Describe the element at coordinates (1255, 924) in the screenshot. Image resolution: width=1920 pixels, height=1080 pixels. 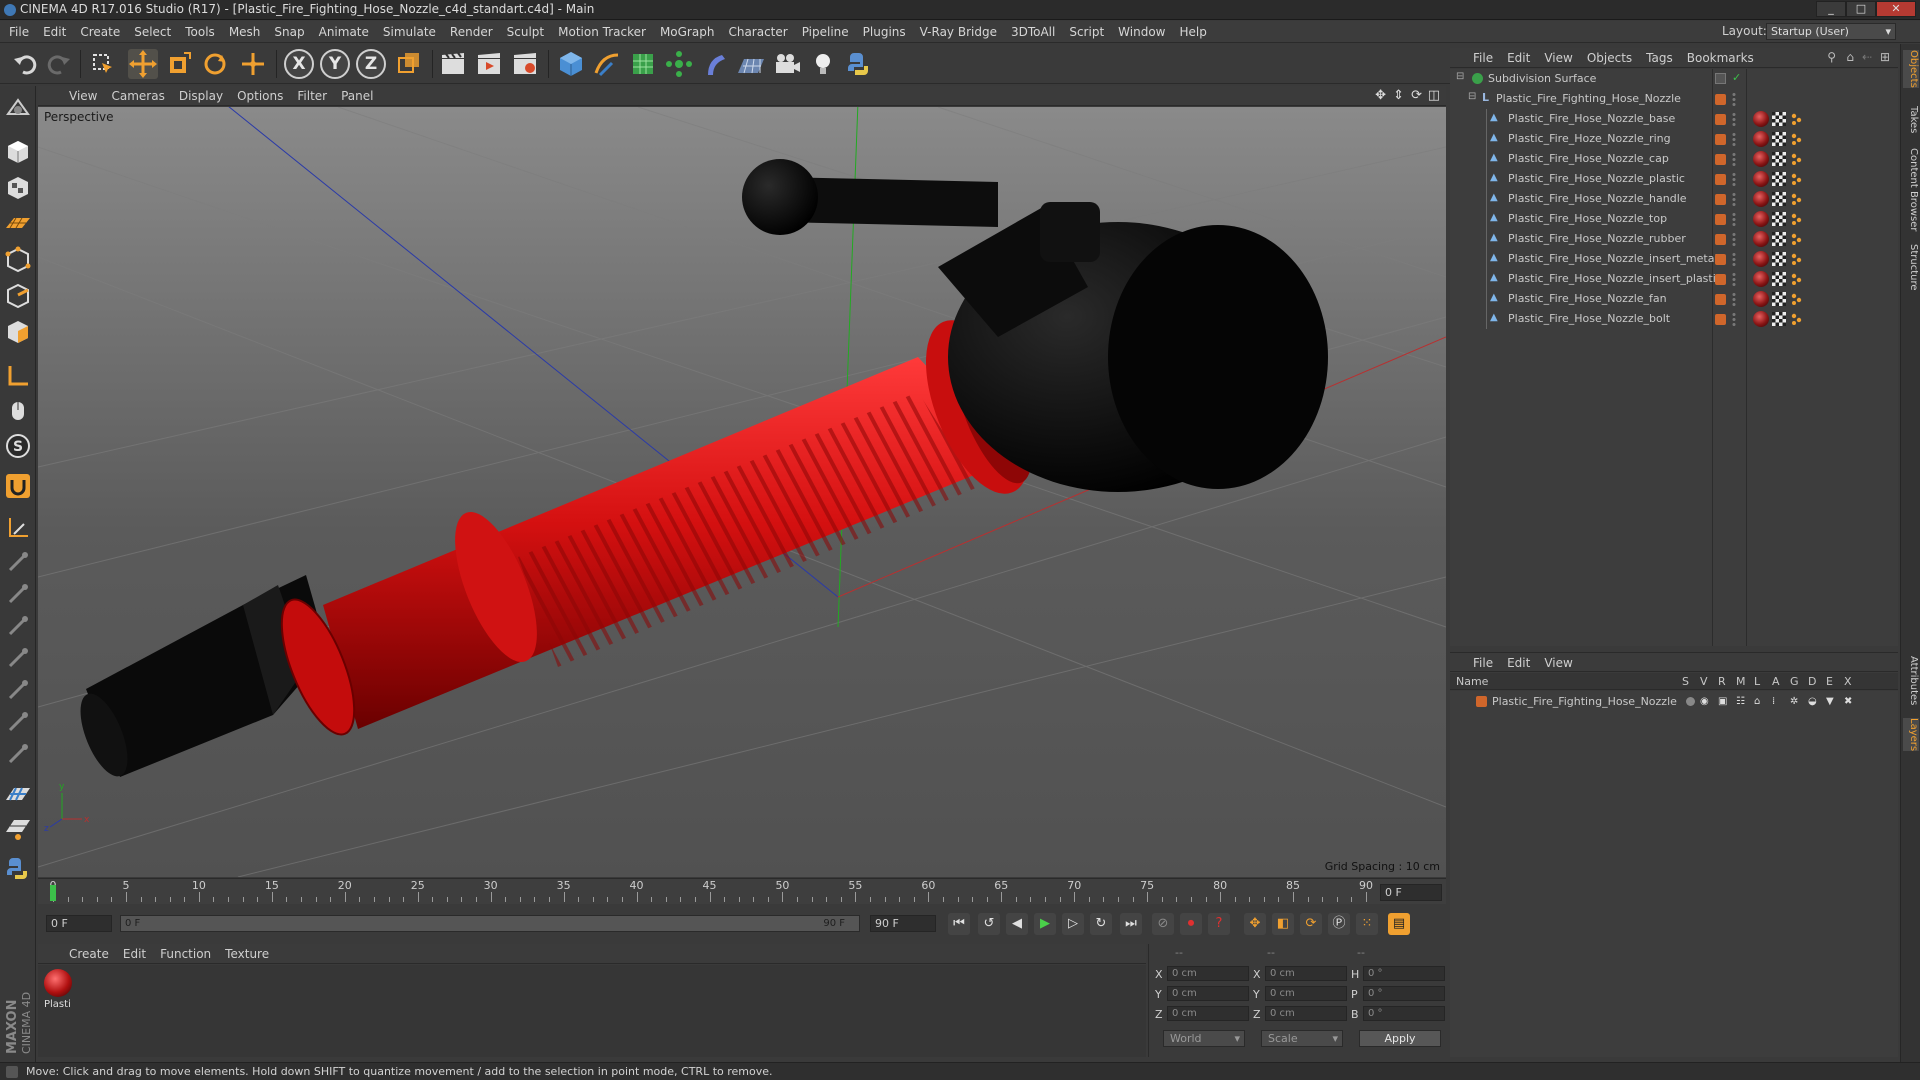
I see `key-position-button: ✥` at that location.